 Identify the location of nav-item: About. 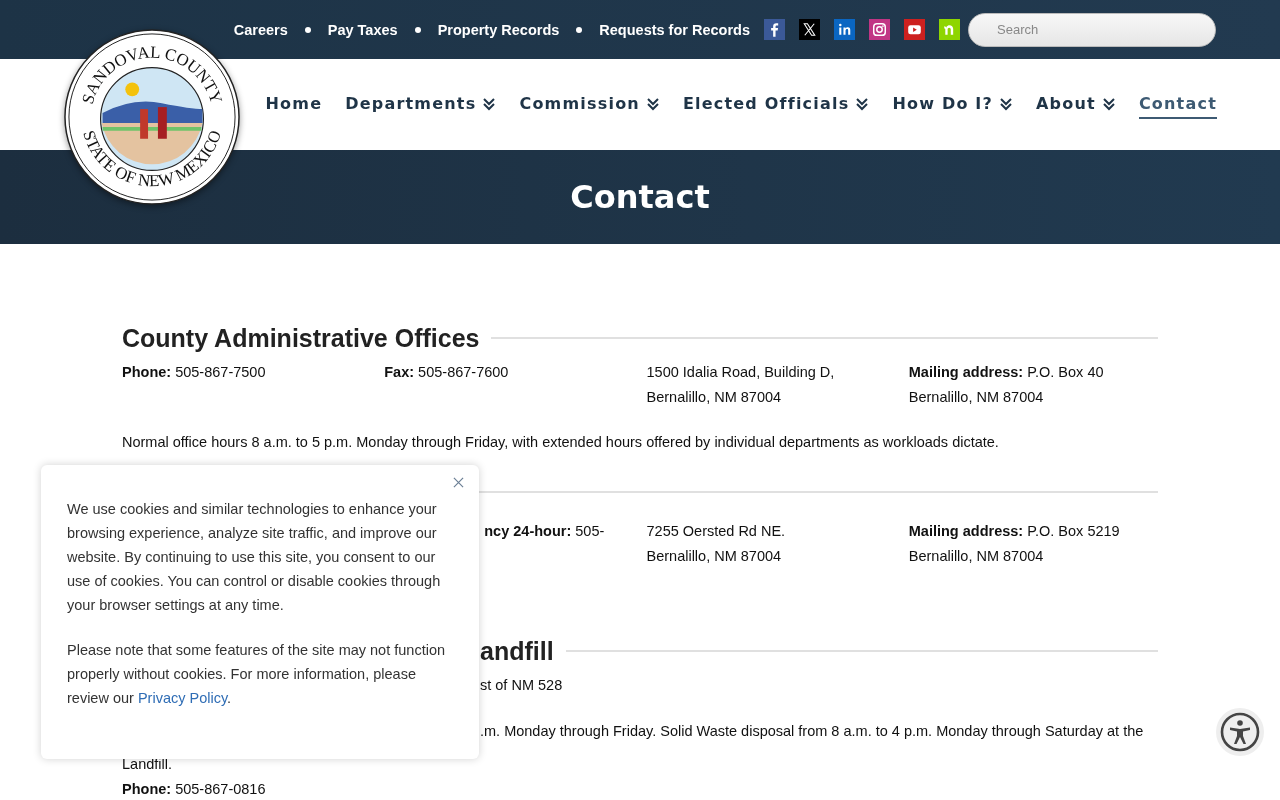
(1076, 104).